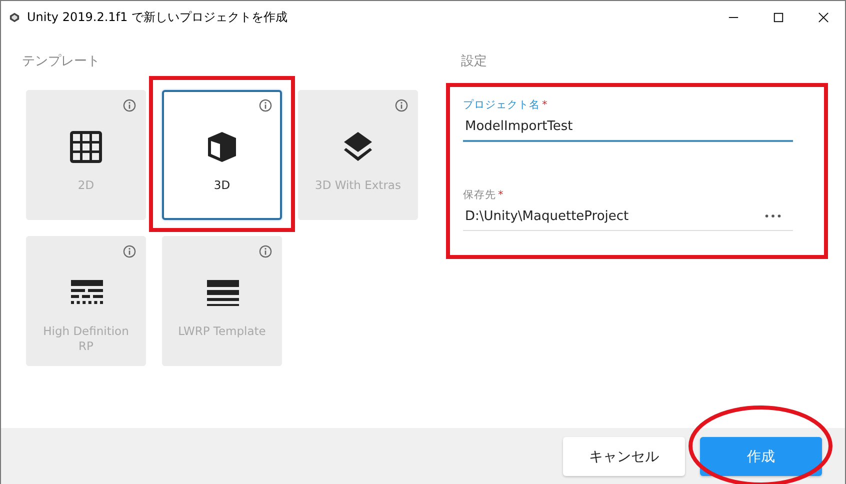 This screenshot has height=484, width=846. What do you see at coordinates (86, 301) in the screenshot?
I see `template-tile: High Definition RP` at bounding box center [86, 301].